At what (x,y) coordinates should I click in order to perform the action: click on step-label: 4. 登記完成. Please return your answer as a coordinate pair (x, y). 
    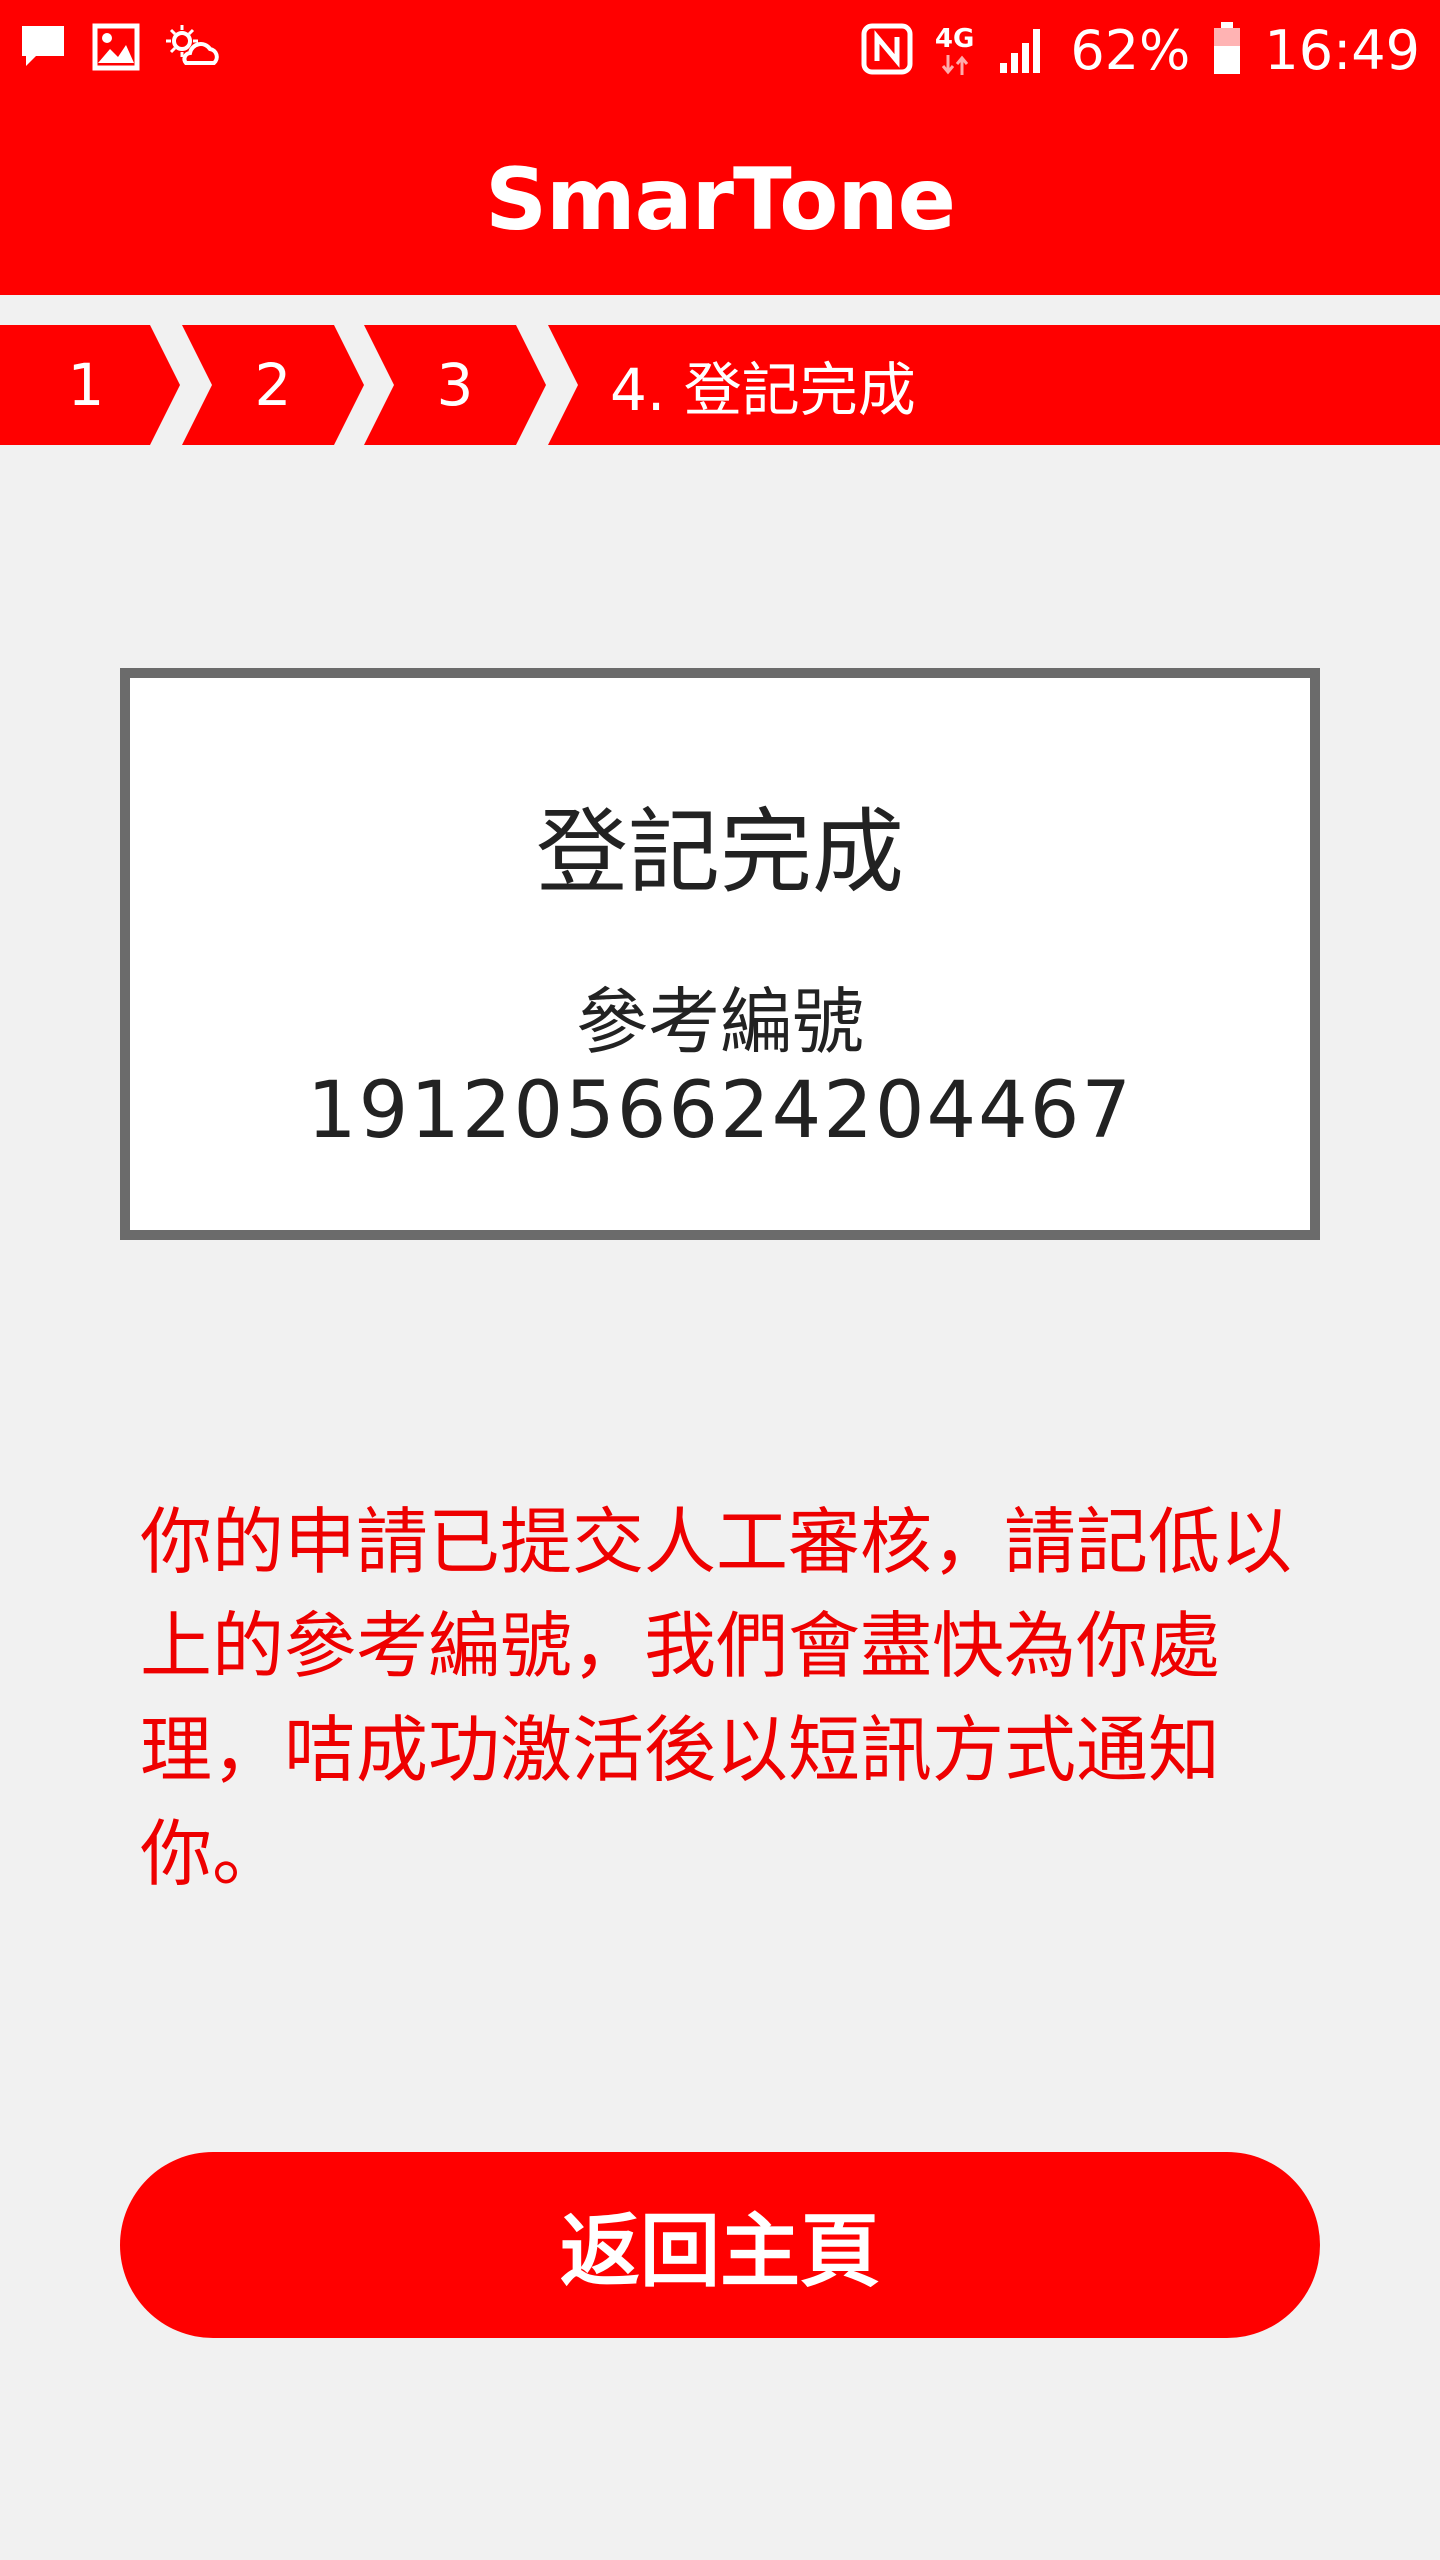
    Looking at the image, I should click on (763, 390).